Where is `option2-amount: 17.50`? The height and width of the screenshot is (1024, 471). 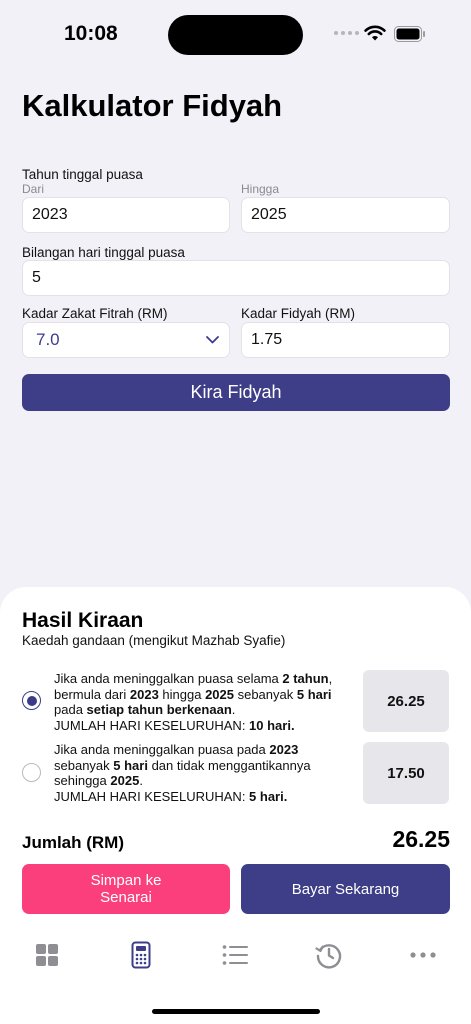
option2-amount: 17.50 is located at coordinates (406, 773).